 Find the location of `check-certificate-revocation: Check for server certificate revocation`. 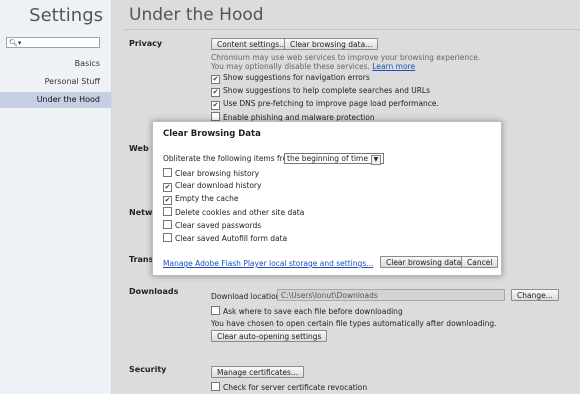

check-certificate-revocation: Check for server certificate revocation is located at coordinates (289, 387).